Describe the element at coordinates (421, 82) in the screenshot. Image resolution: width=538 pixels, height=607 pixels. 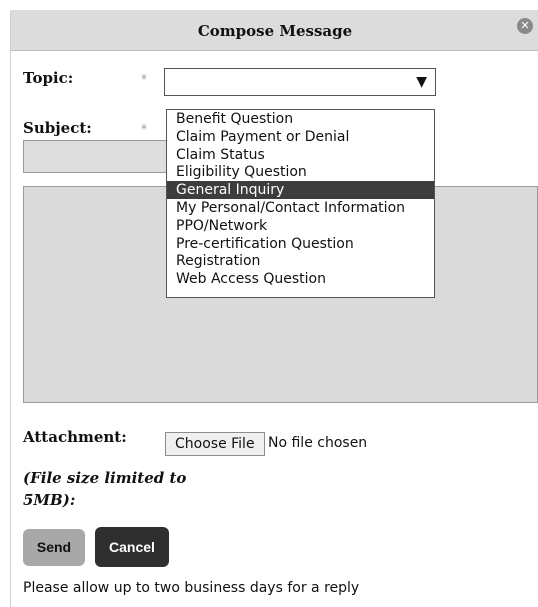
I see `dropdown-arrow-icon: ▼` at that location.